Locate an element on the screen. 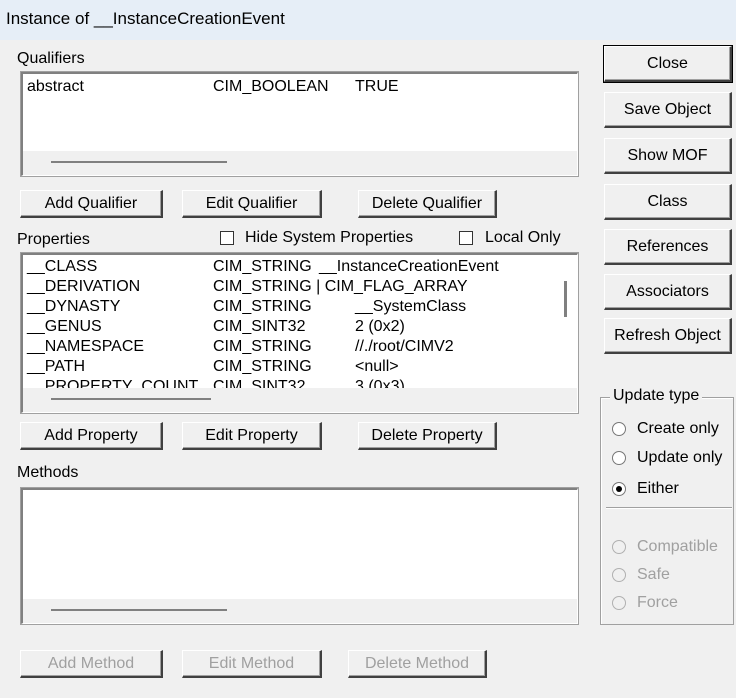 This screenshot has width=736, height=698. property-row: __GENUS CIM_SINT32 2 (0x2) is located at coordinates (297, 328).